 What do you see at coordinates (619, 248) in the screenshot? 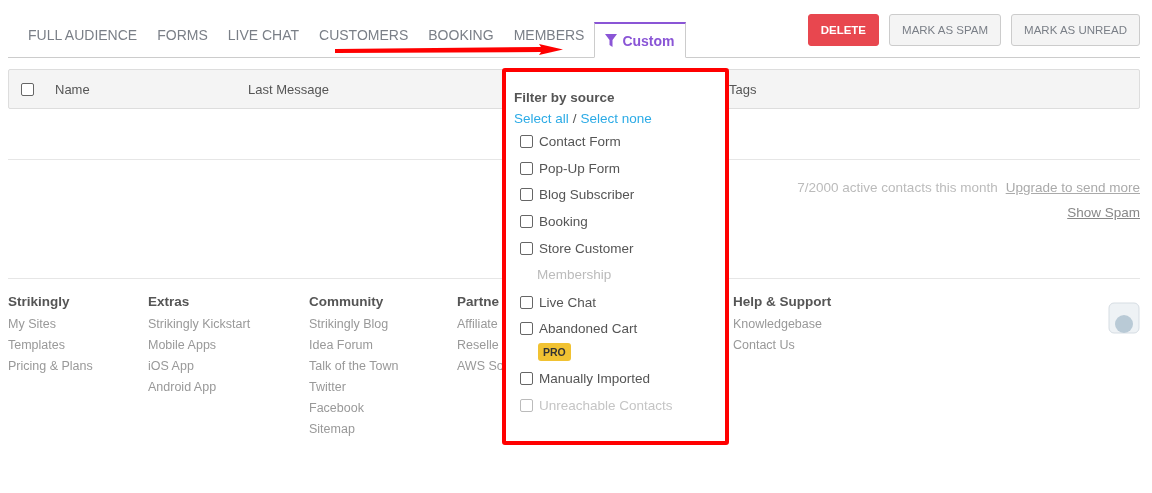
I see `filter-option: Store Customer` at bounding box center [619, 248].